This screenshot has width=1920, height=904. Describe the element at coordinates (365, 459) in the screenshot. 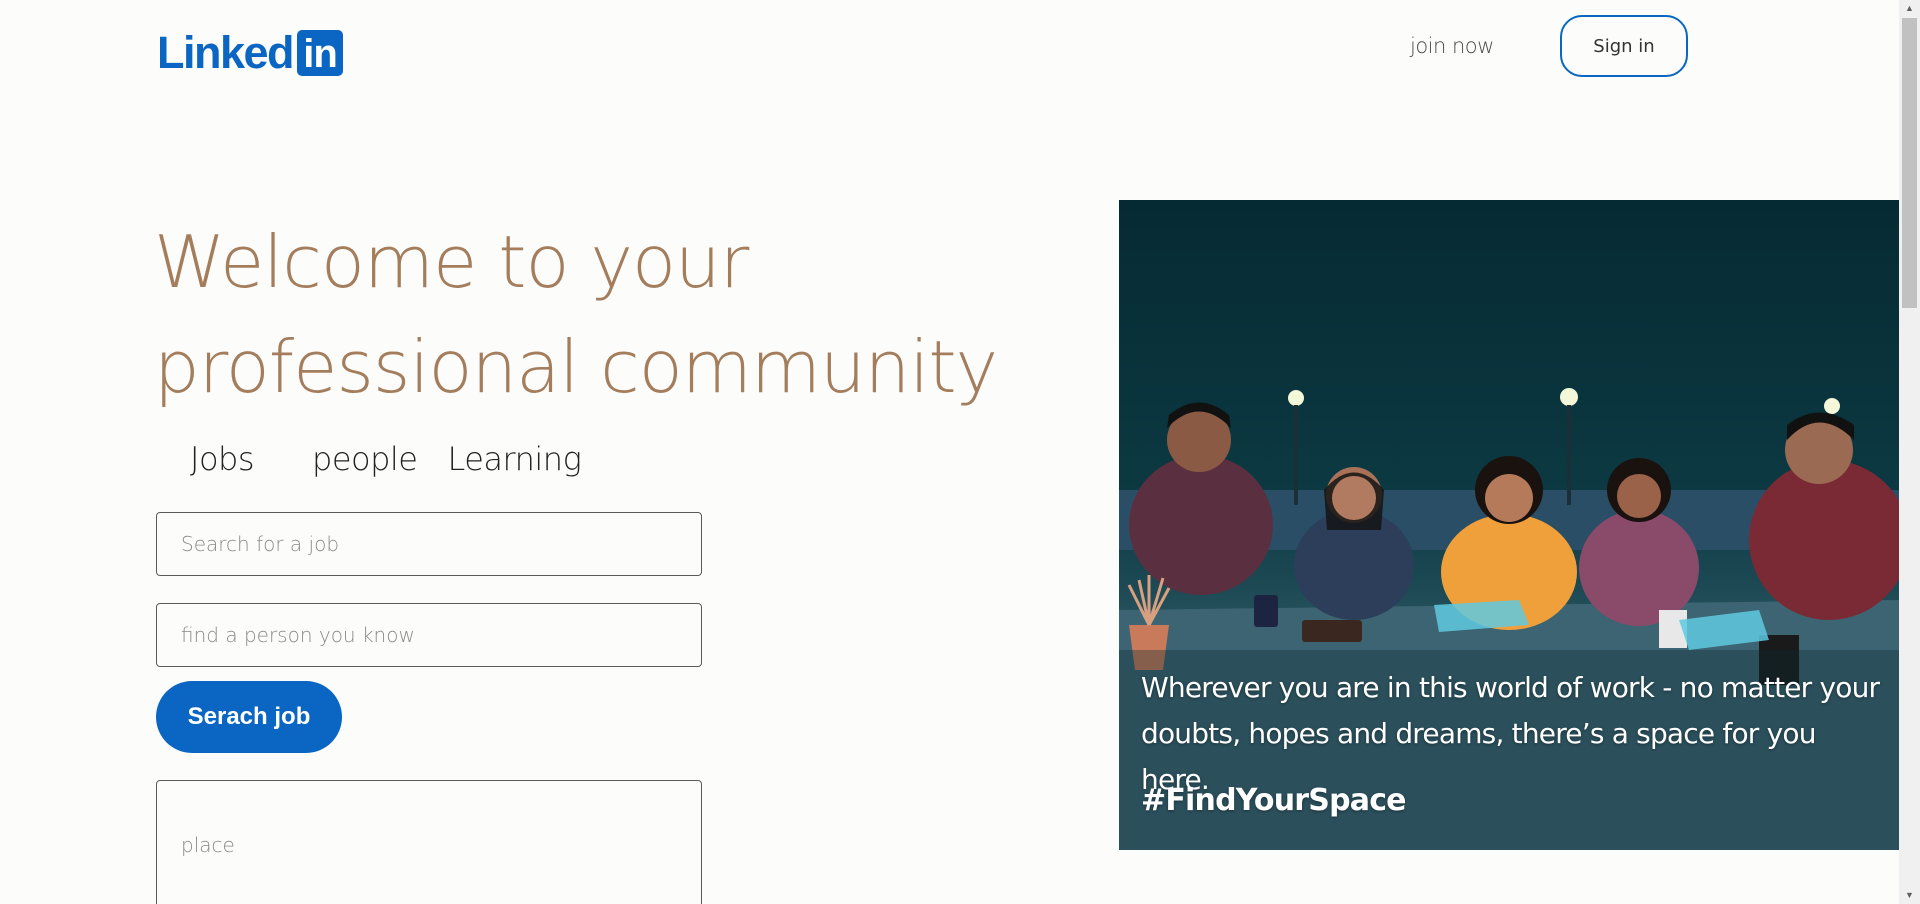

I see `tab-people: people` at that location.